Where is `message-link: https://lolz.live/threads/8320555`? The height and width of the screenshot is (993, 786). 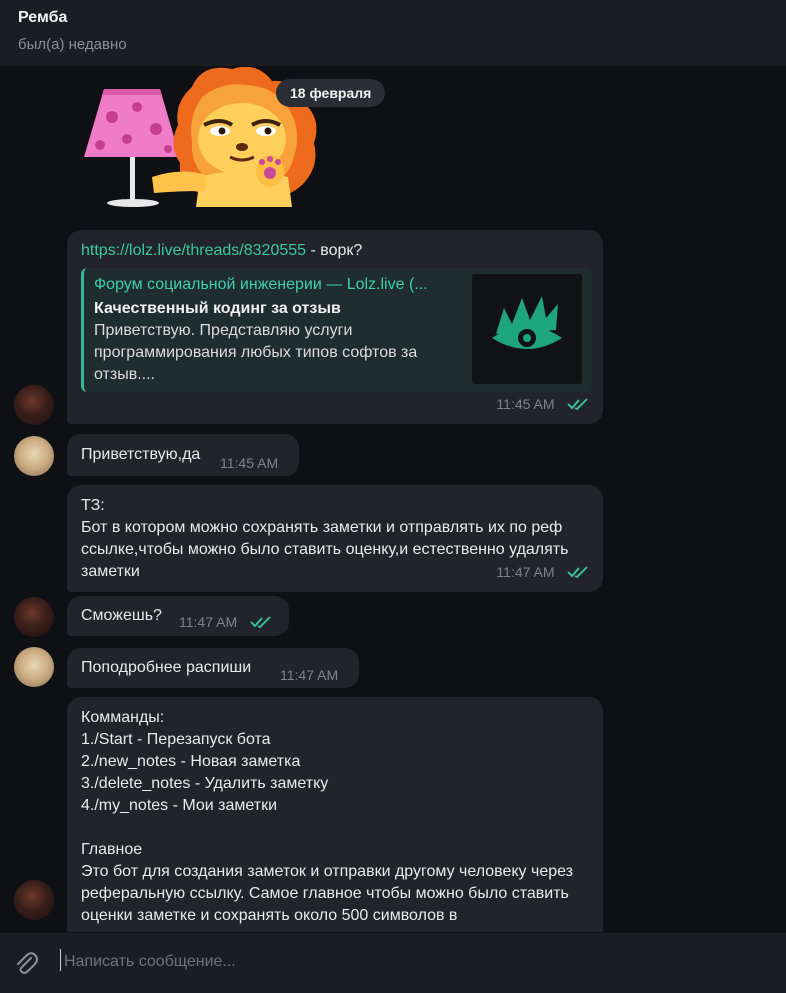
message-link: https://lolz.live/threads/8320555 is located at coordinates (193, 250).